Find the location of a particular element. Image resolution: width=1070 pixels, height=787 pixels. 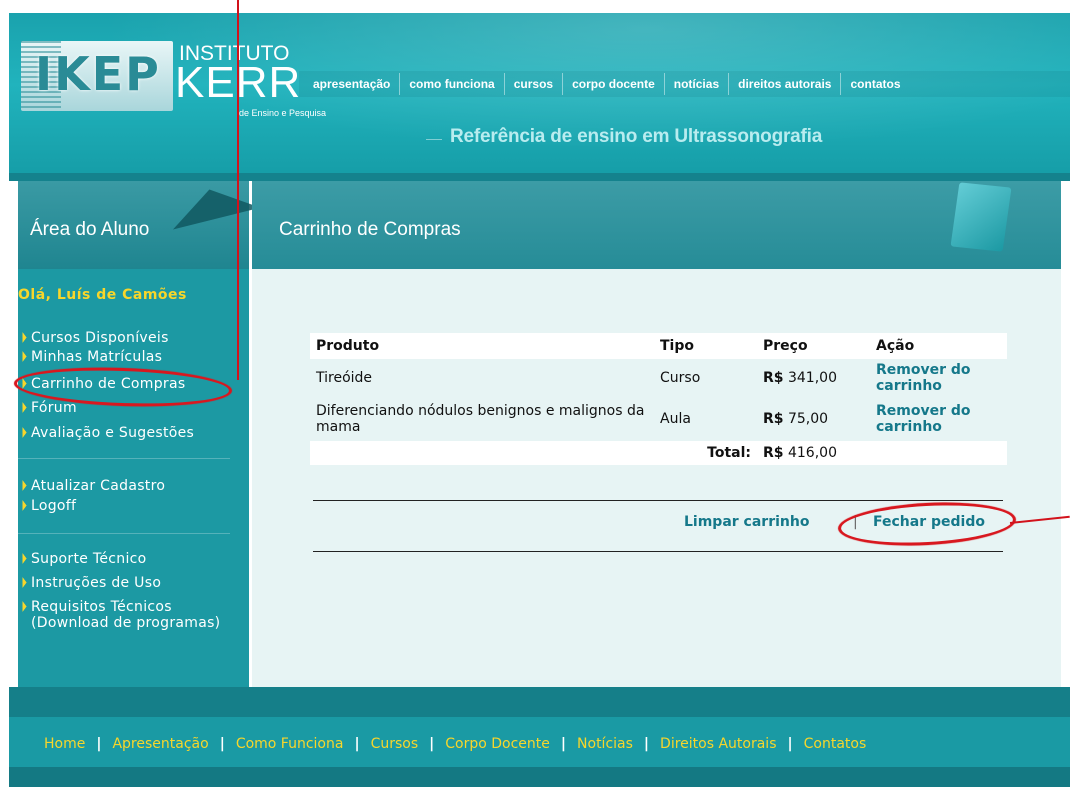

graduation-cap-icon is located at coordinates (213, 204).